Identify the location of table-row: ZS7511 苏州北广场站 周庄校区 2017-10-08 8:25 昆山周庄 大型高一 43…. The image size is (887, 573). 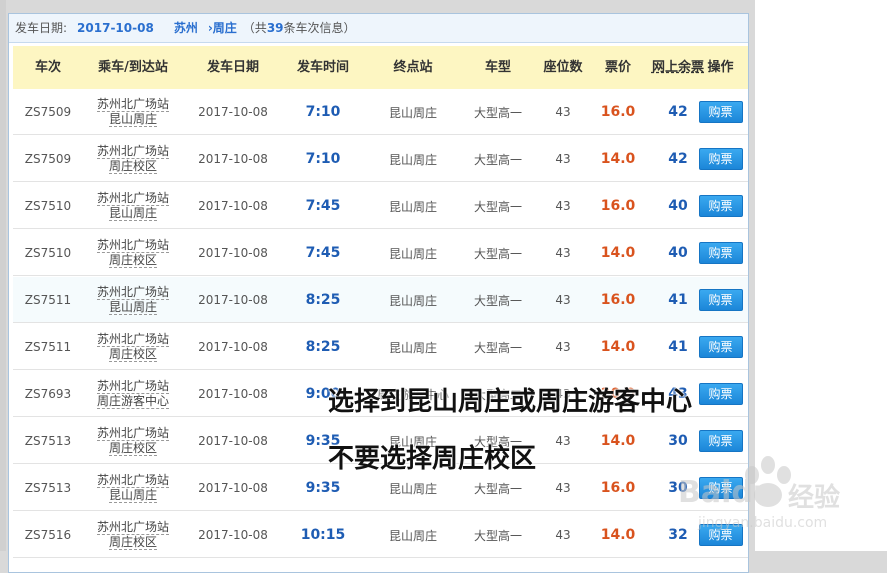
(380, 347).